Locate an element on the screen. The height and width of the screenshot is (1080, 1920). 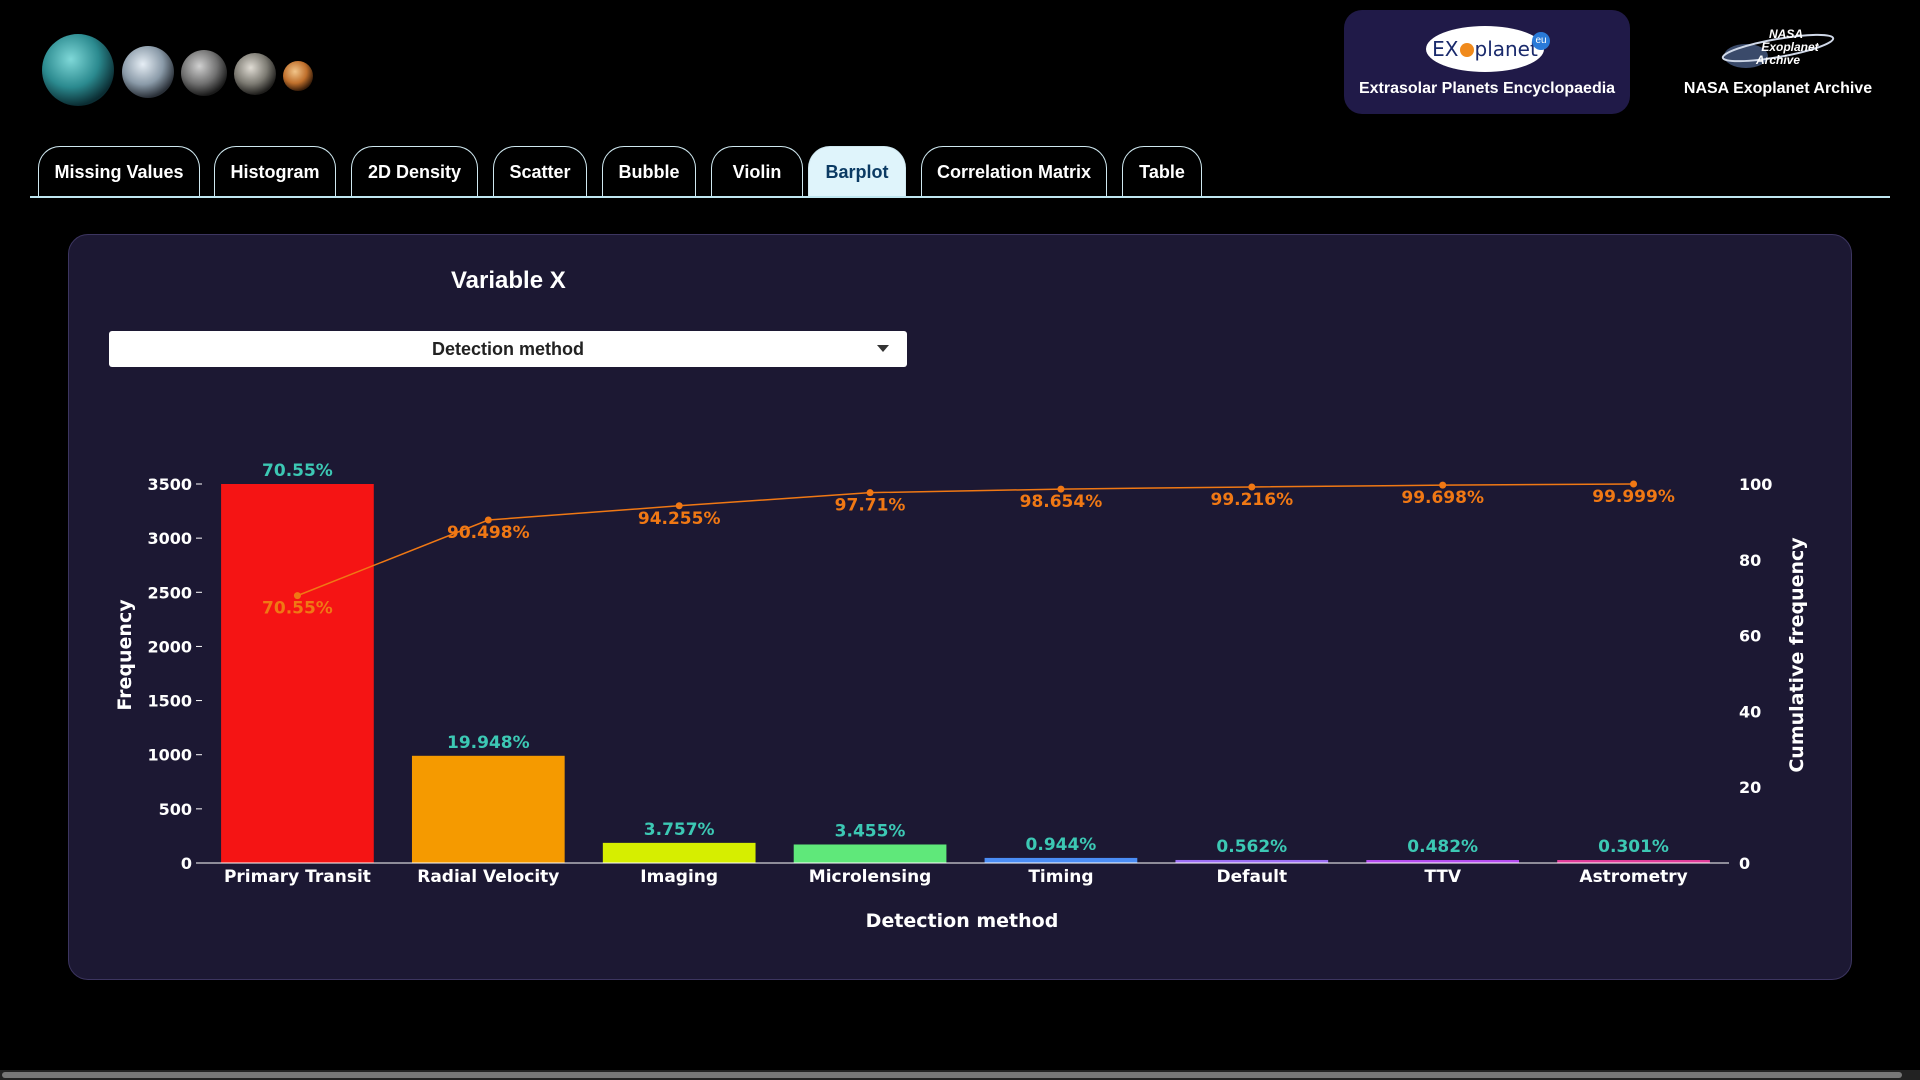
cumulative-label: 97.71% is located at coordinates (870, 506).